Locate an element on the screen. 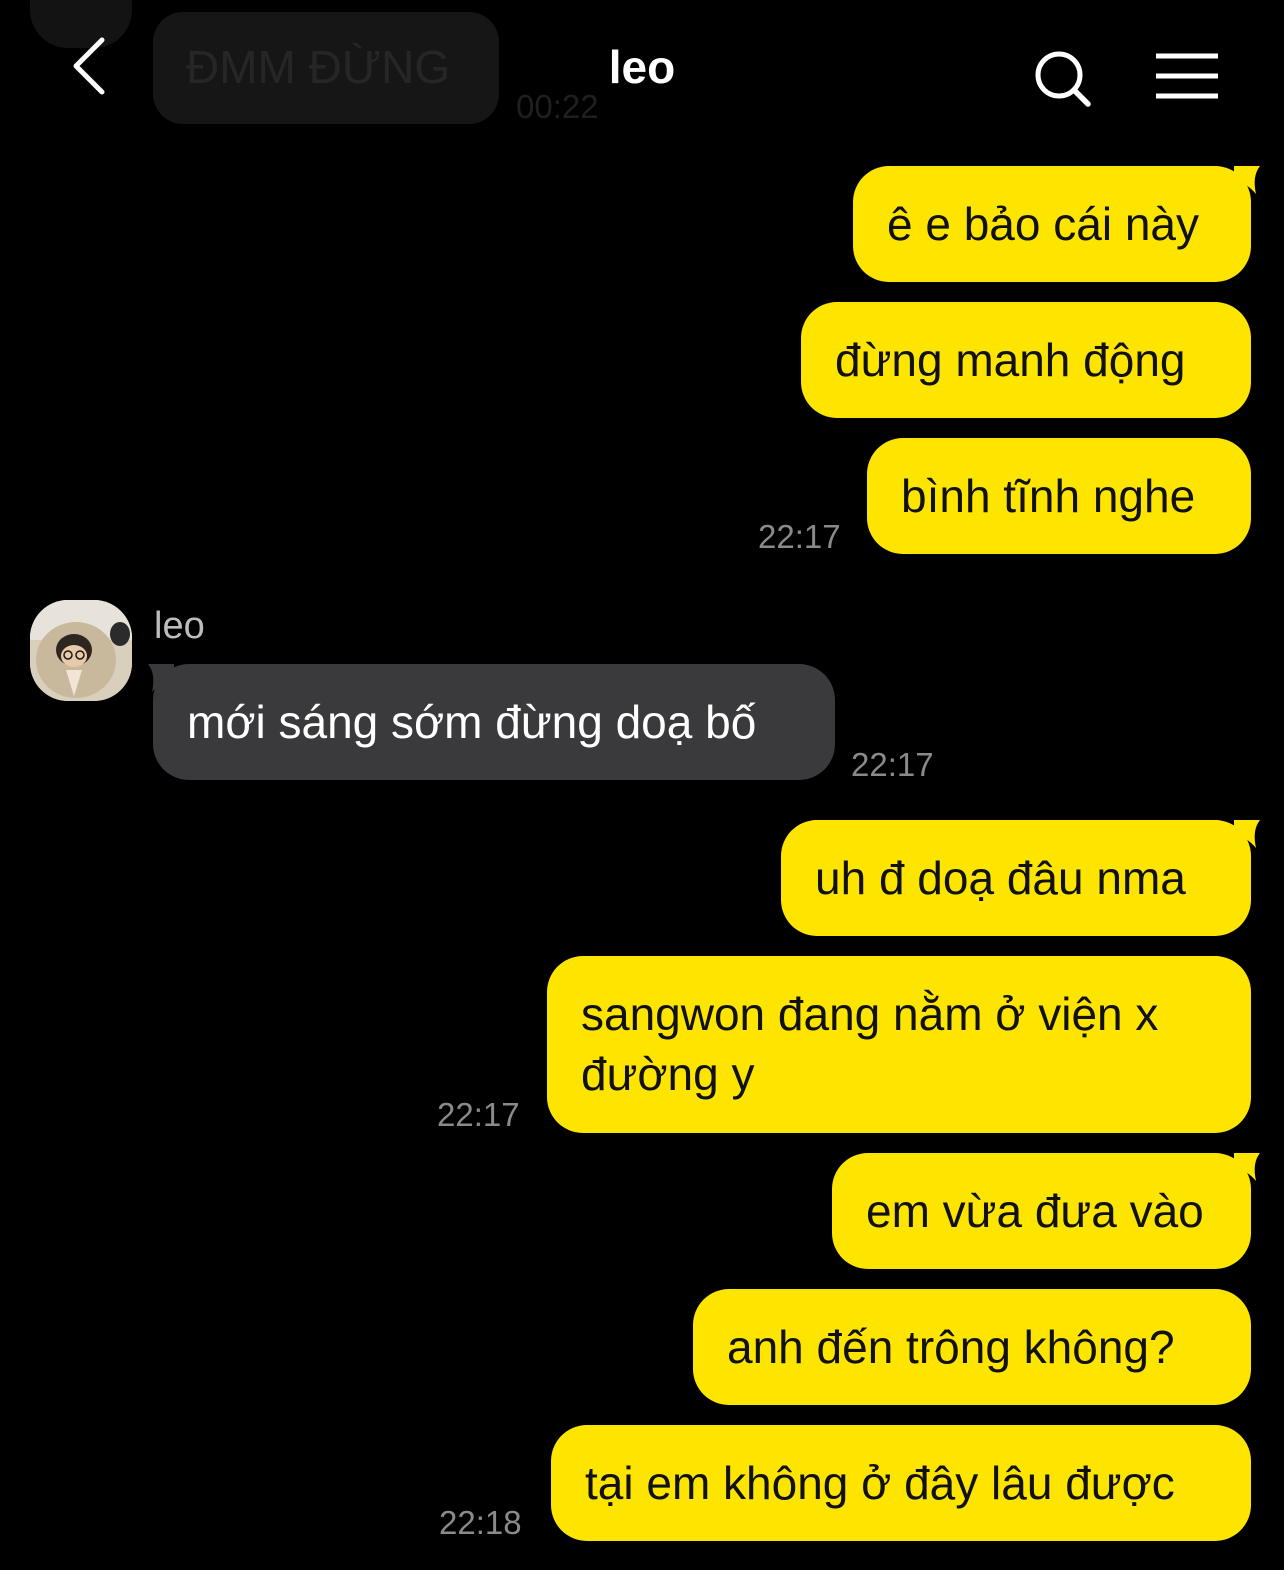  message-text: em vừa đưa vào is located at coordinates (1035, 1211).